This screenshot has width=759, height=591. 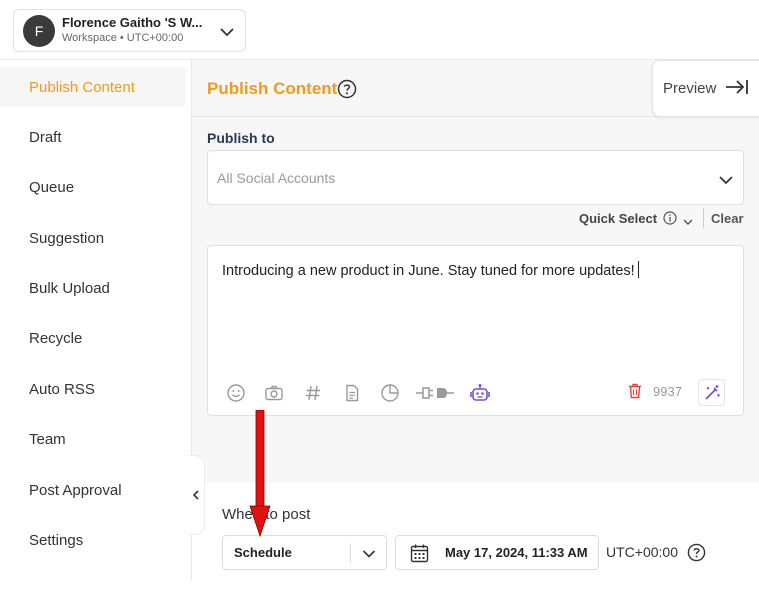 What do you see at coordinates (93, 490) in the screenshot?
I see `sidebar-item-post-approval: Post Approval` at bounding box center [93, 490].